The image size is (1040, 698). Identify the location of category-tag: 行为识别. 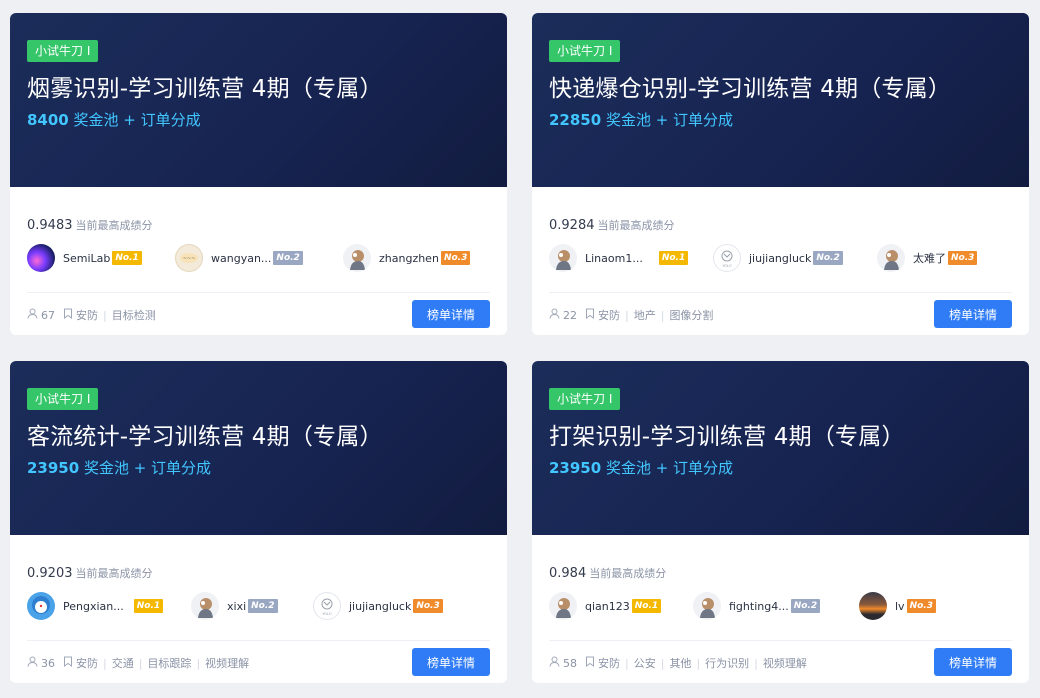
(727, 663).